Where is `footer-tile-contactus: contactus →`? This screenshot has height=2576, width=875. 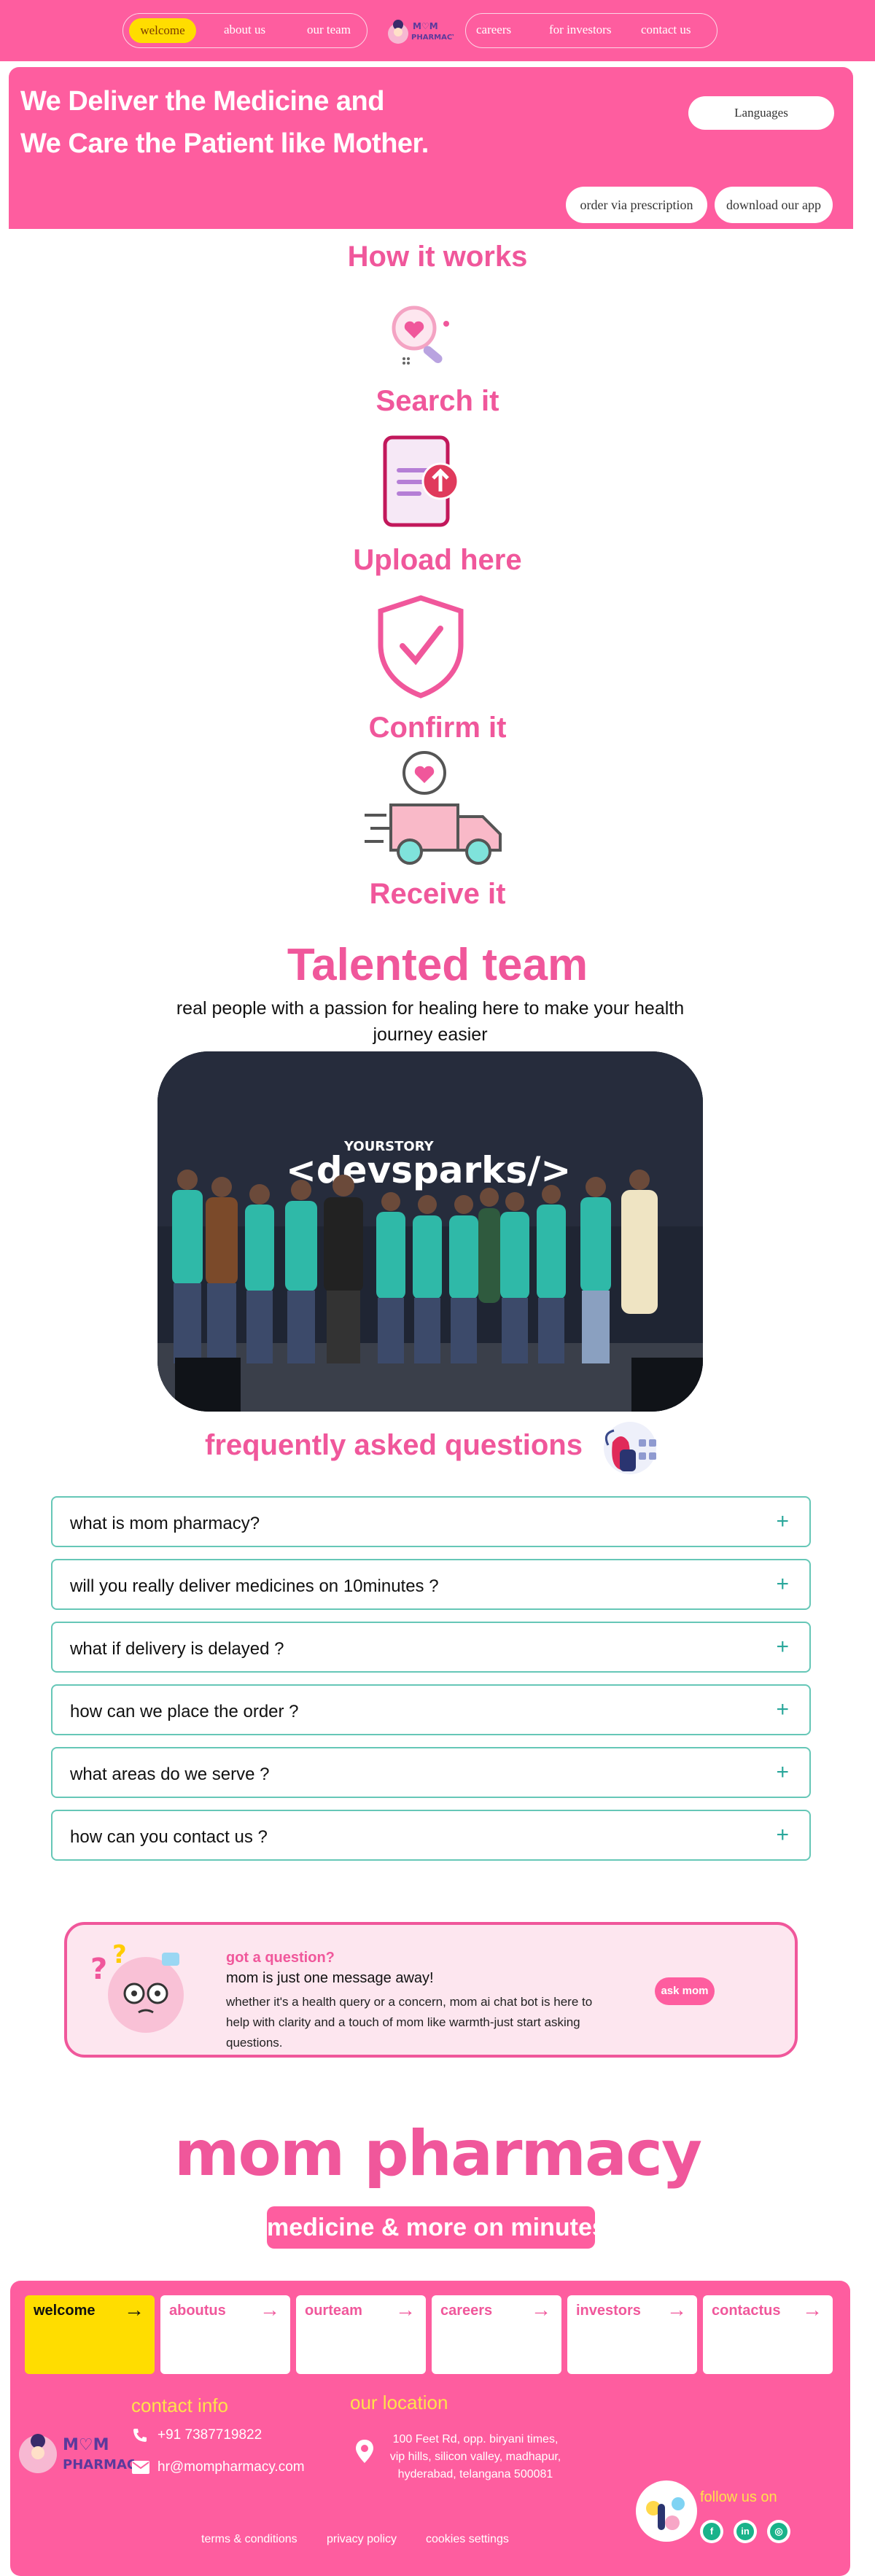 footer-tile-contactus: contactus → is located at coordinates (768, 2334).